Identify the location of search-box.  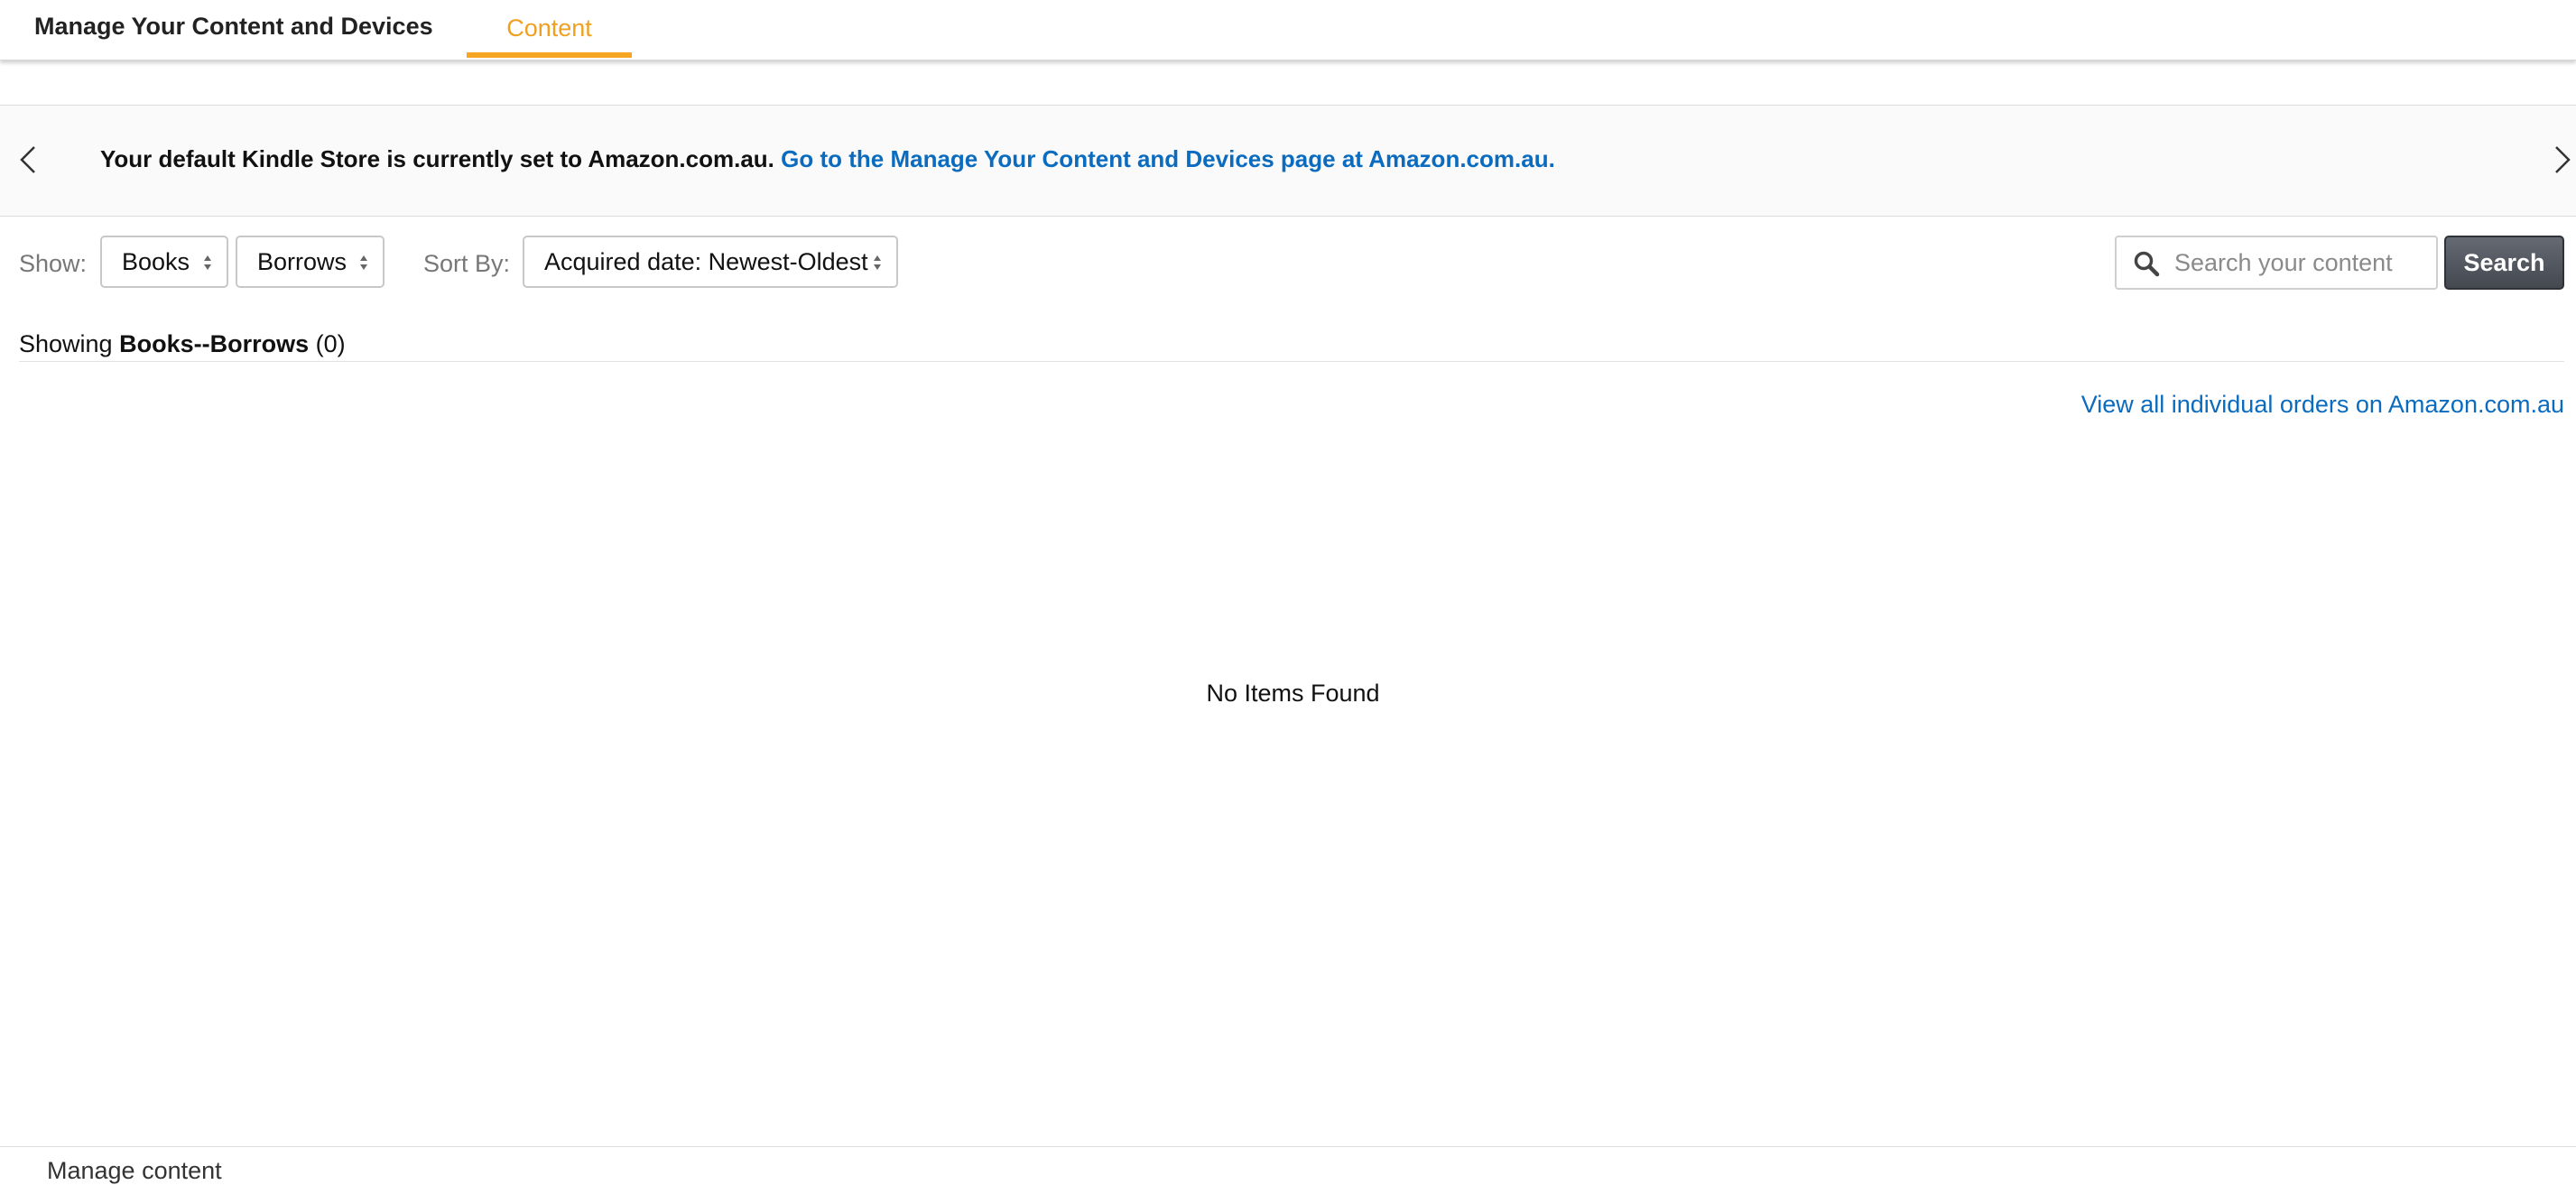
(2276, 263).